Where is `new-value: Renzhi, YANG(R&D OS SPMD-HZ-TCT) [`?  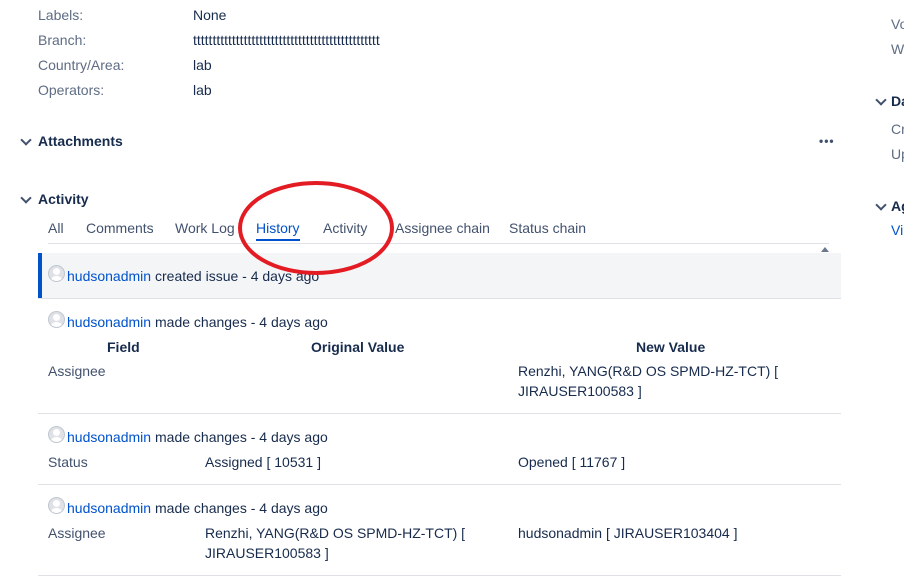
new-value: Renzhi, YANG(R&D OS SPMD-HZ-TCT) [ is located at coordinates (648, 371).